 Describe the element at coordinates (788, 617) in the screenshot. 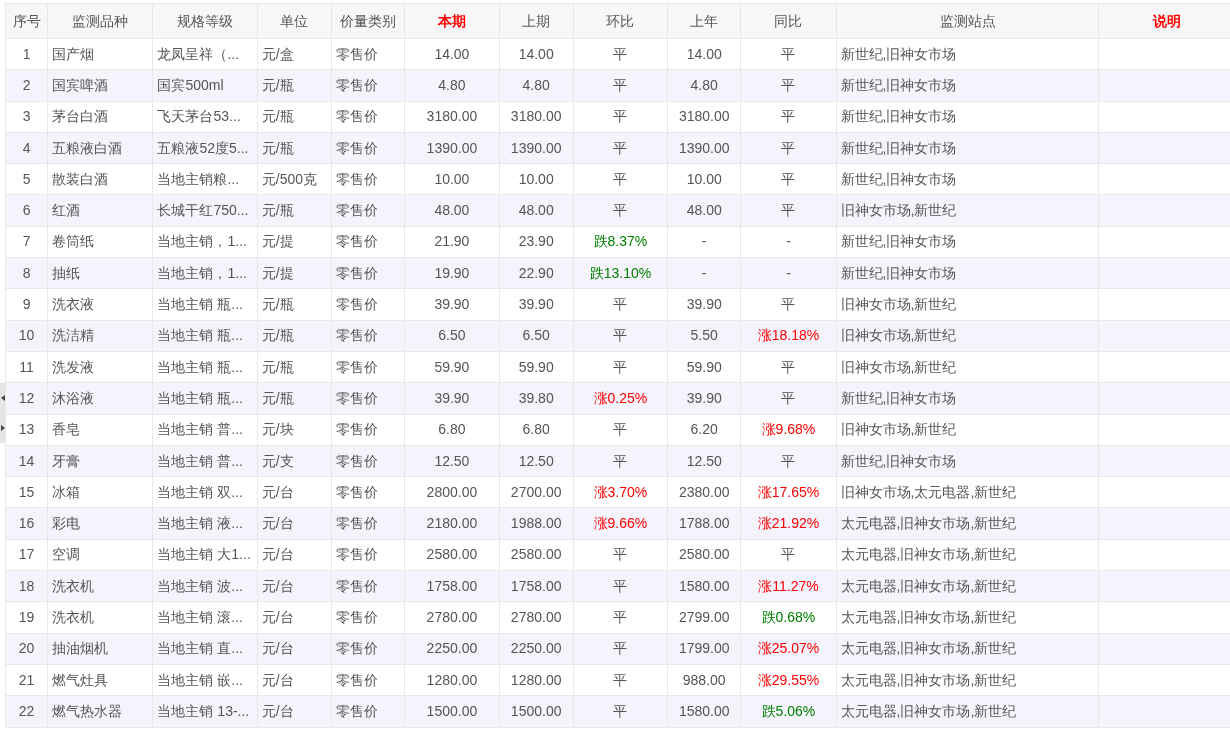

I see `table-cell: 跌0.68%` at that location.